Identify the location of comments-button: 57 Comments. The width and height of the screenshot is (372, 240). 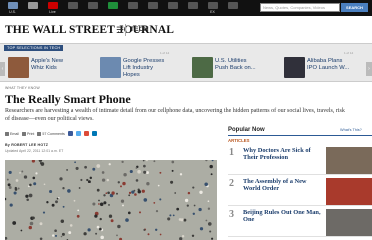
(51, 133).